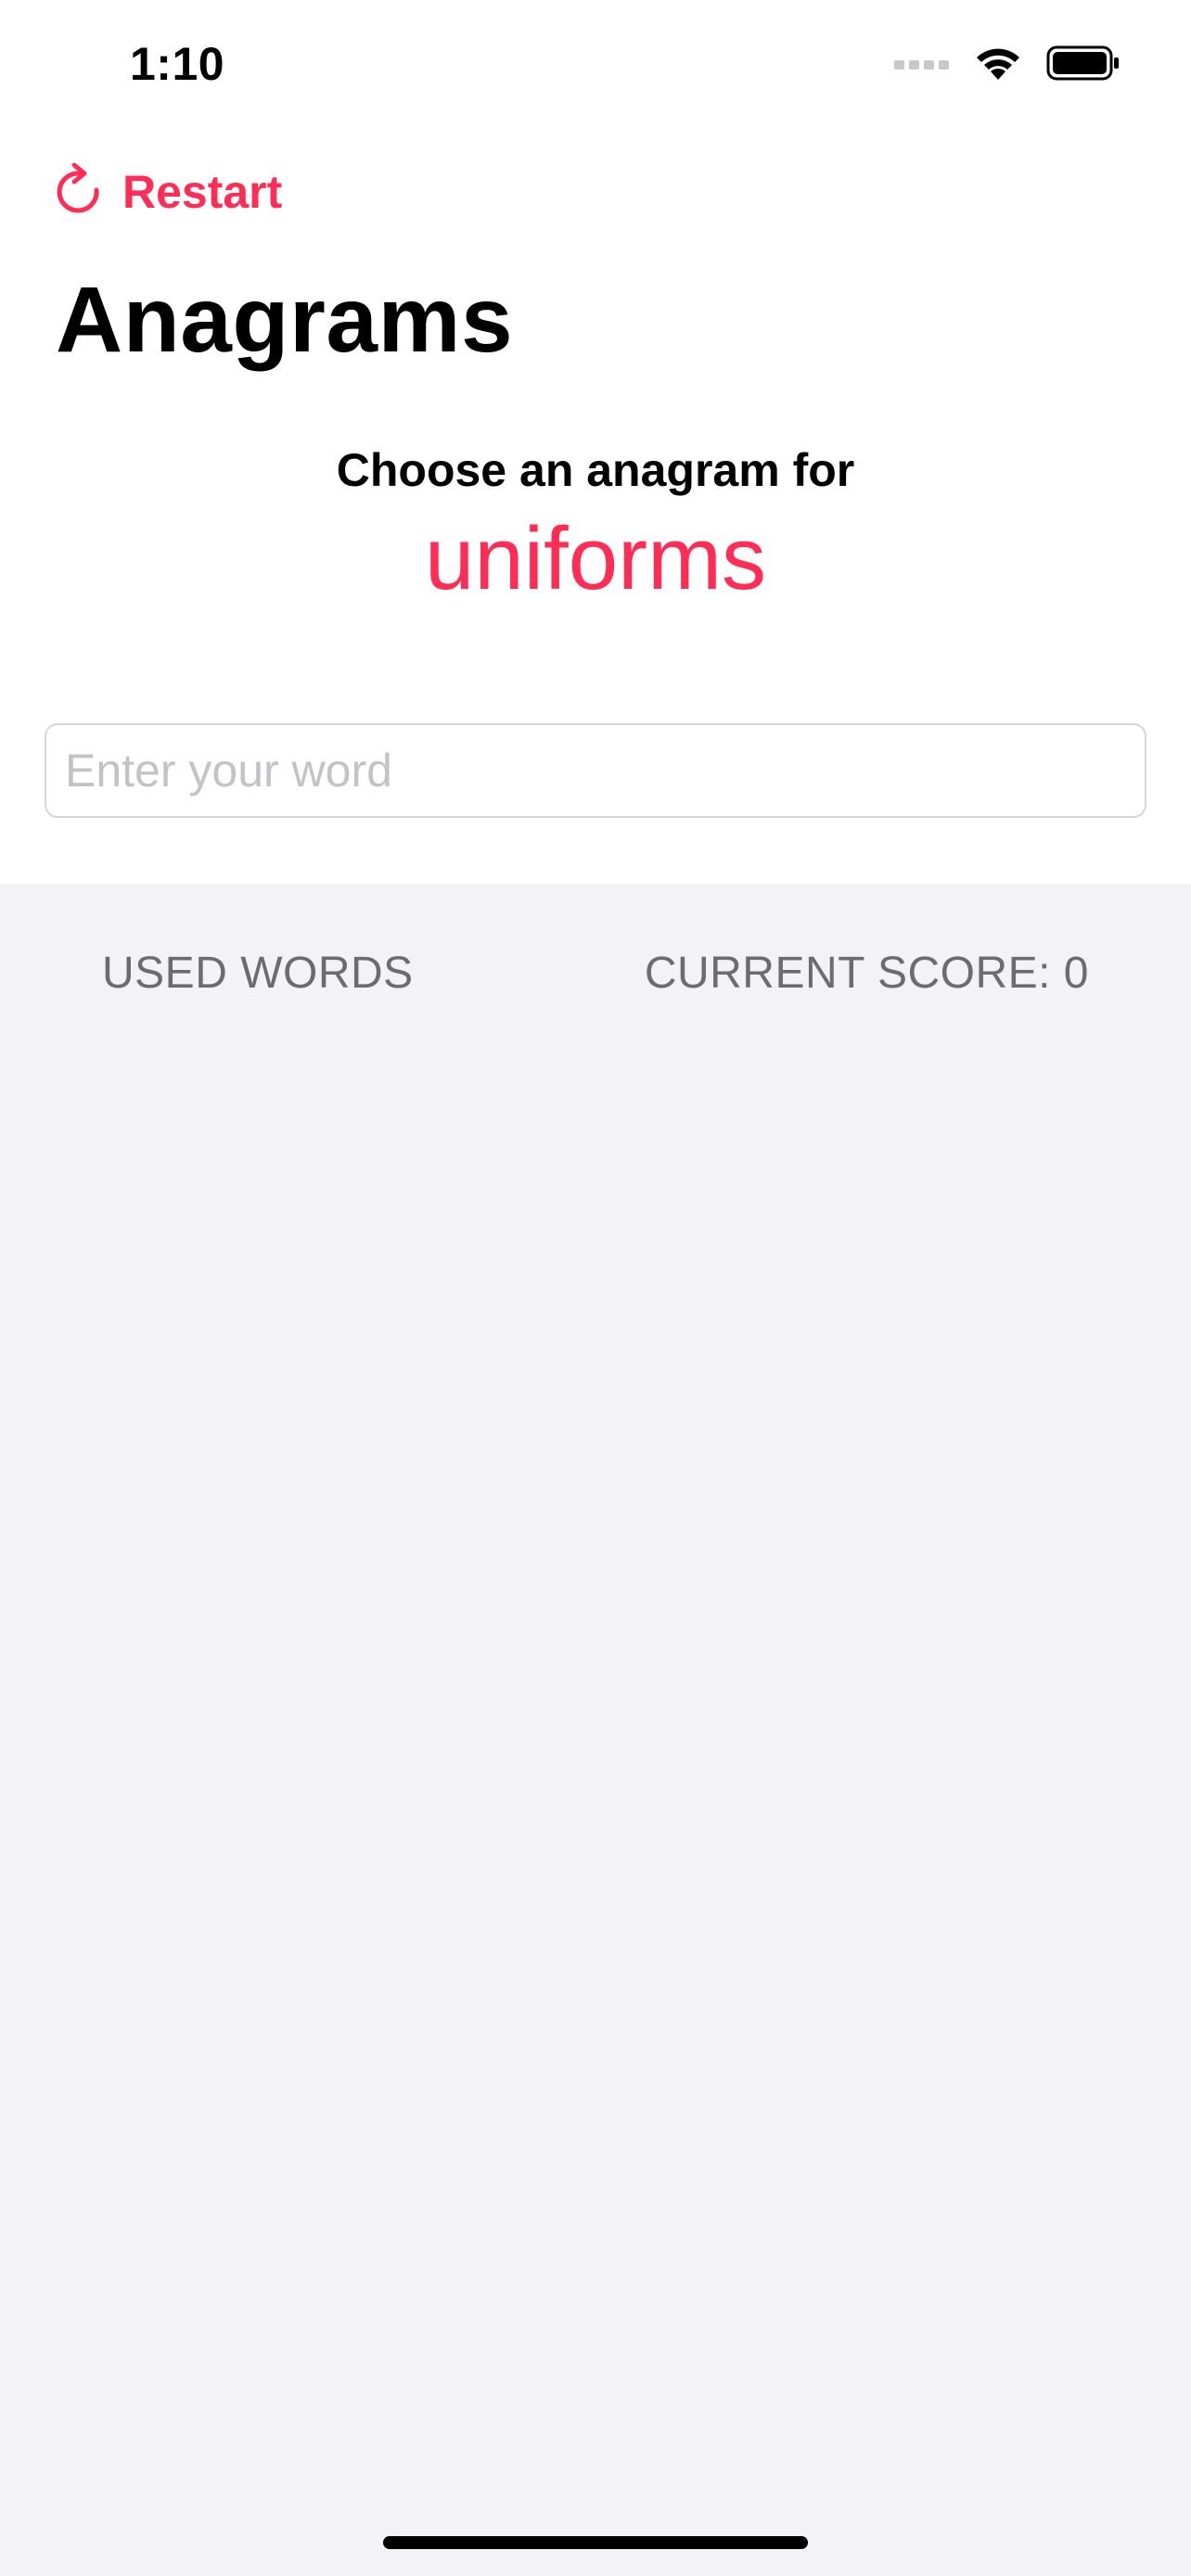 The width and height of the screenshot is (1191, 2576). What do you see at coordinates (177, 64) in the screenshot?
I see `status-time: 1:10` at bounding box center [177, 64].